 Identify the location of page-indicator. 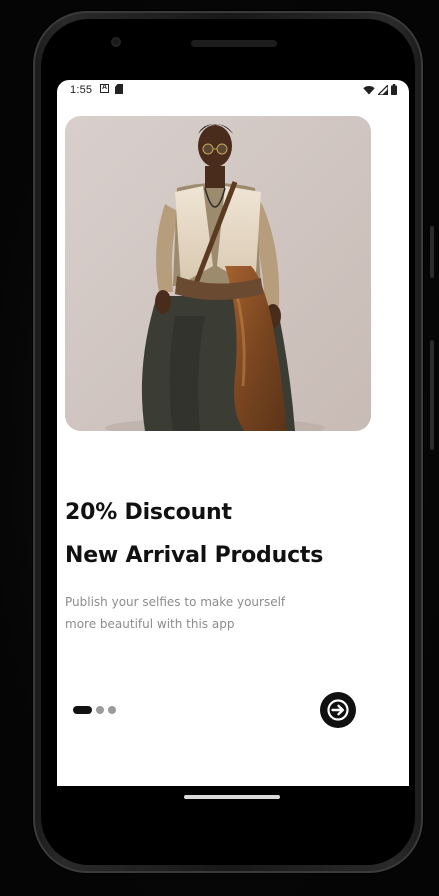
(94, 710).